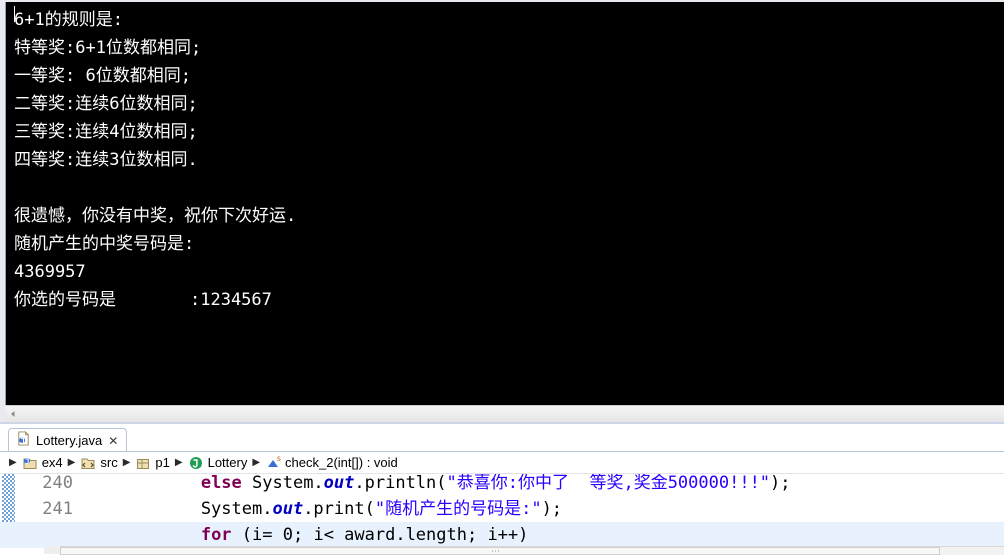  I want to click on code-token: "恭喜你:你中了 等奖,奖金500000!!!", so click(608, 483).